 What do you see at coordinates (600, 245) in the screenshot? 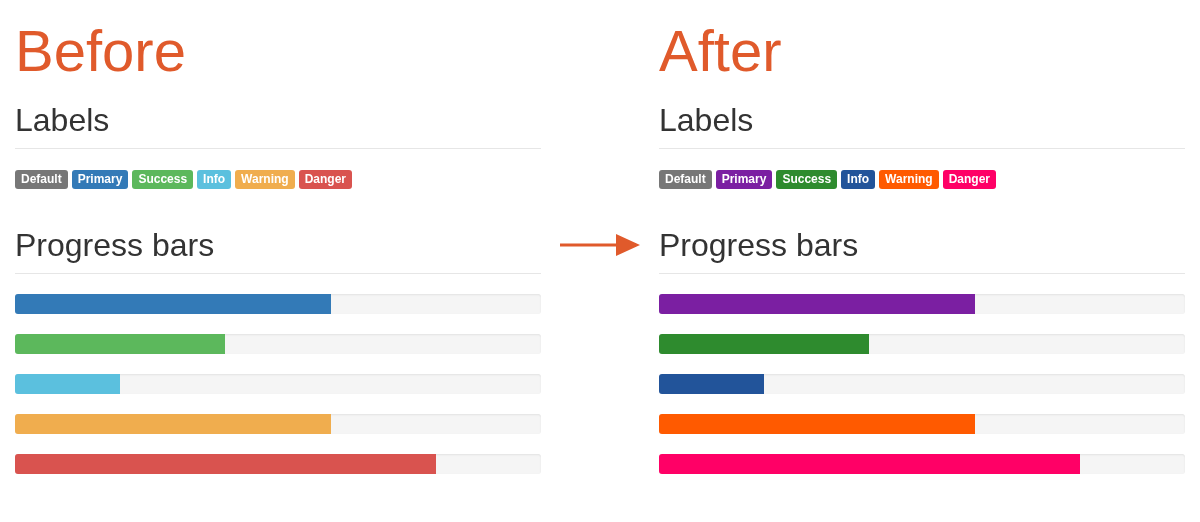
I see `right-arrow-icon` at bounding box center [600, 245].